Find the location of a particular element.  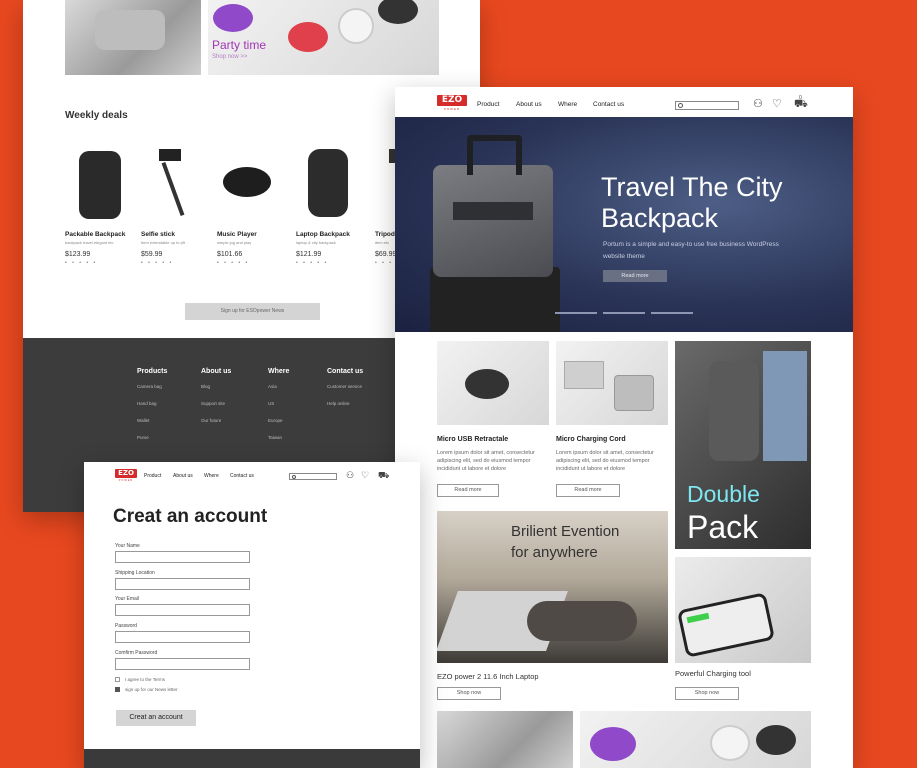

tile-title: Micro Charging Cord is located at coordinates (591, 439).